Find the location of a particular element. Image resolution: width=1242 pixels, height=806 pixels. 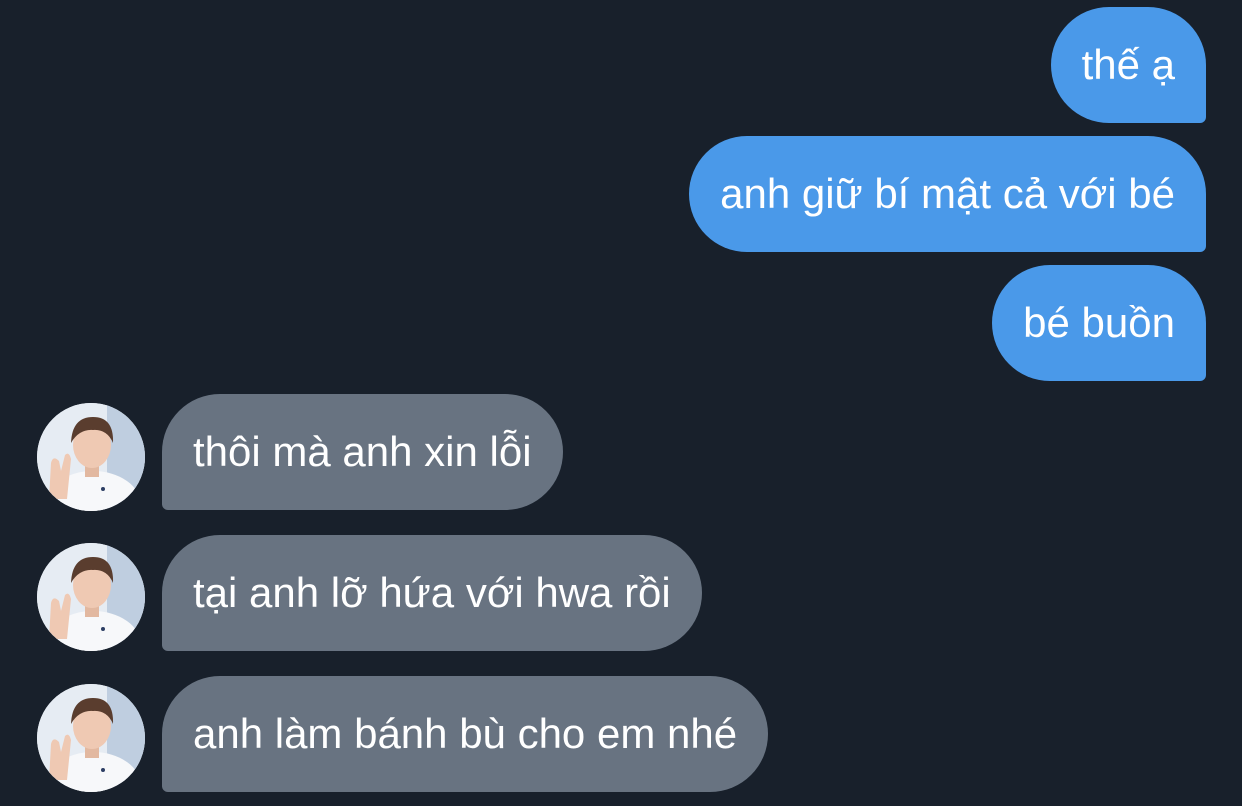

incoming-message: anh làm bánh bù cho em nhé is located at coordinates (465, 734).